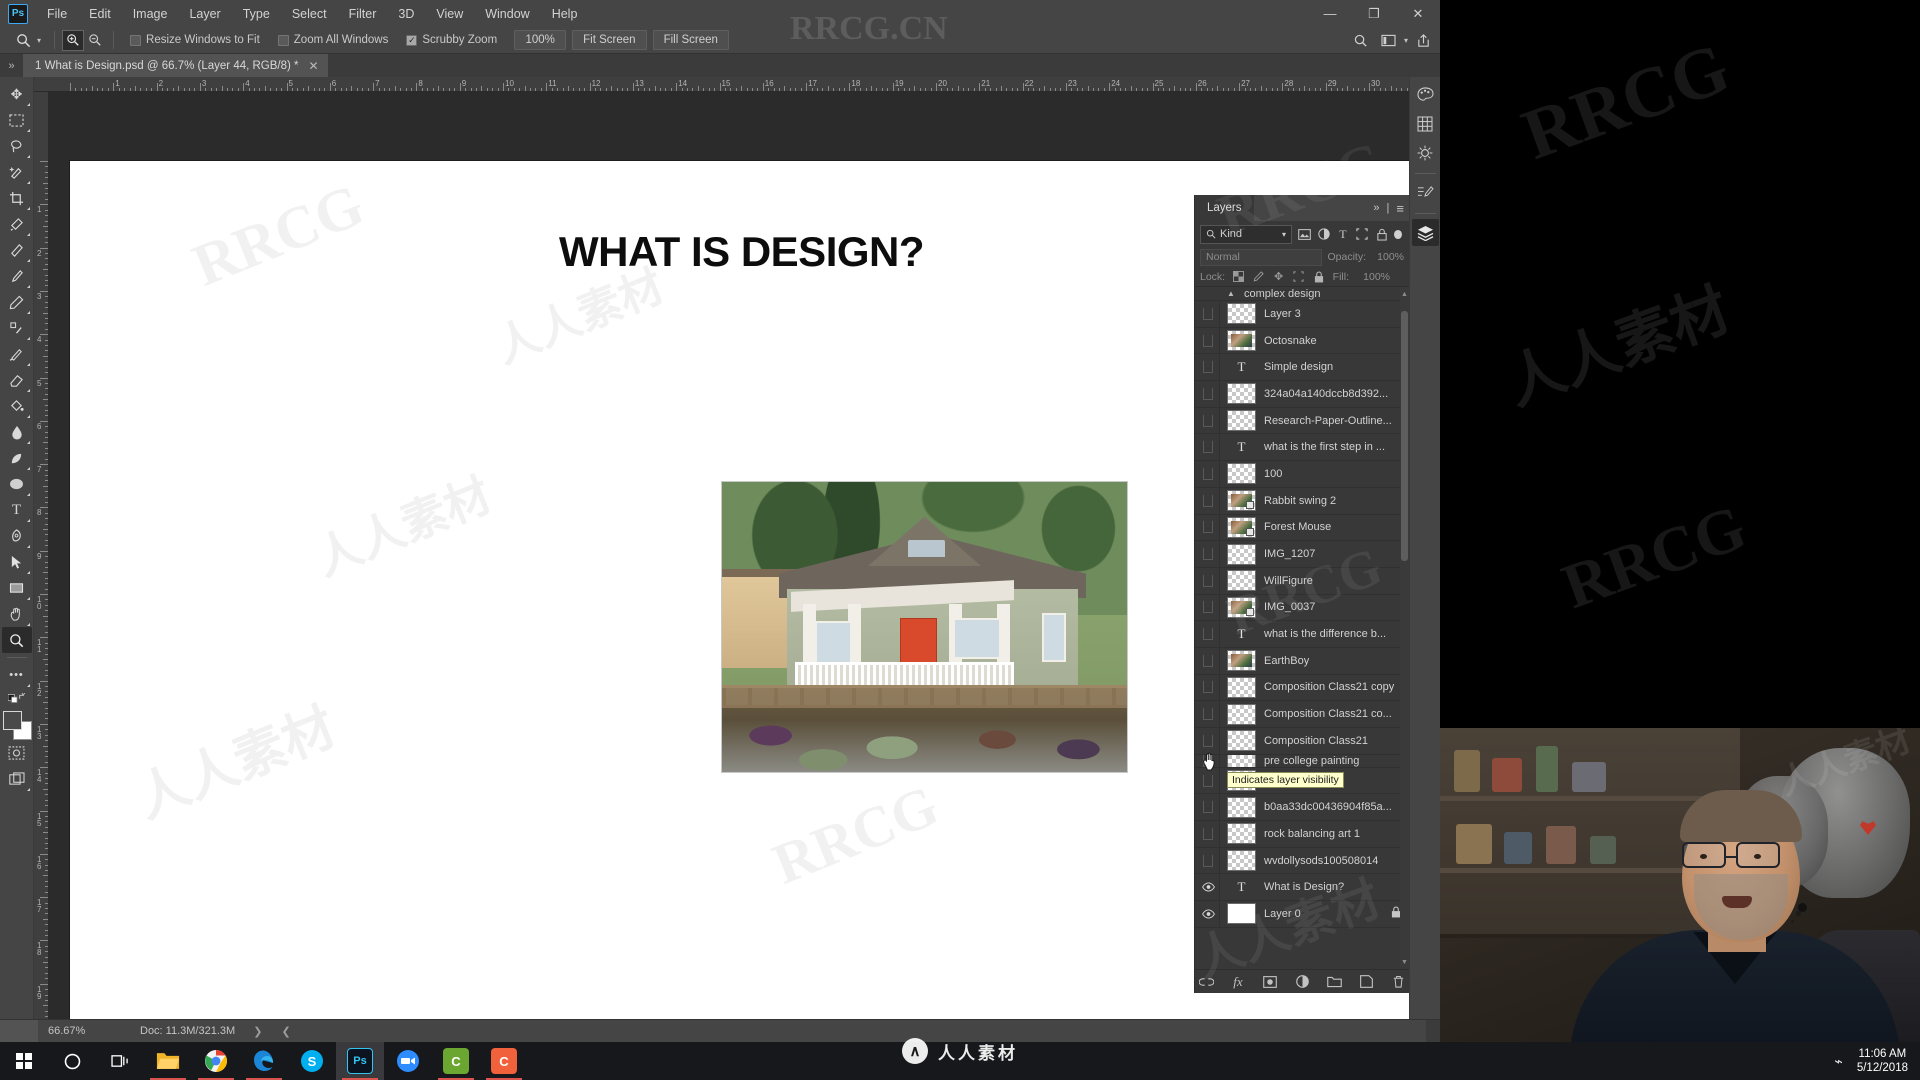  Describe the element at coordinates (1302, 661) in the screenshot. I see `layer-row: EarthBoy` at that location.